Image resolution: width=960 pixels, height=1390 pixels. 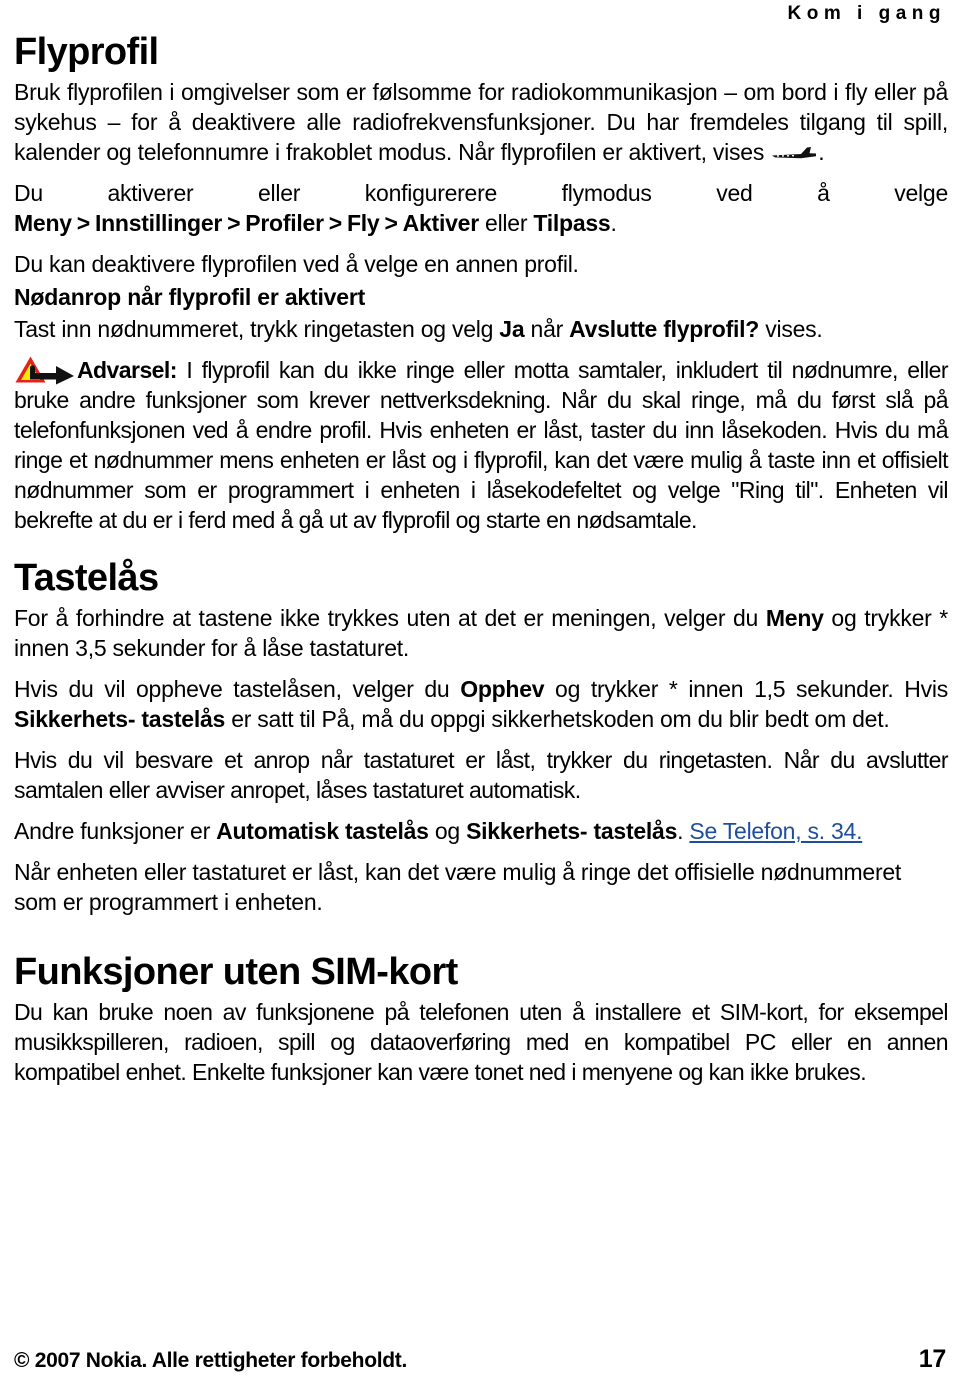 I want to click on paragraph-text-tail: ., so click(x=821, y=152).